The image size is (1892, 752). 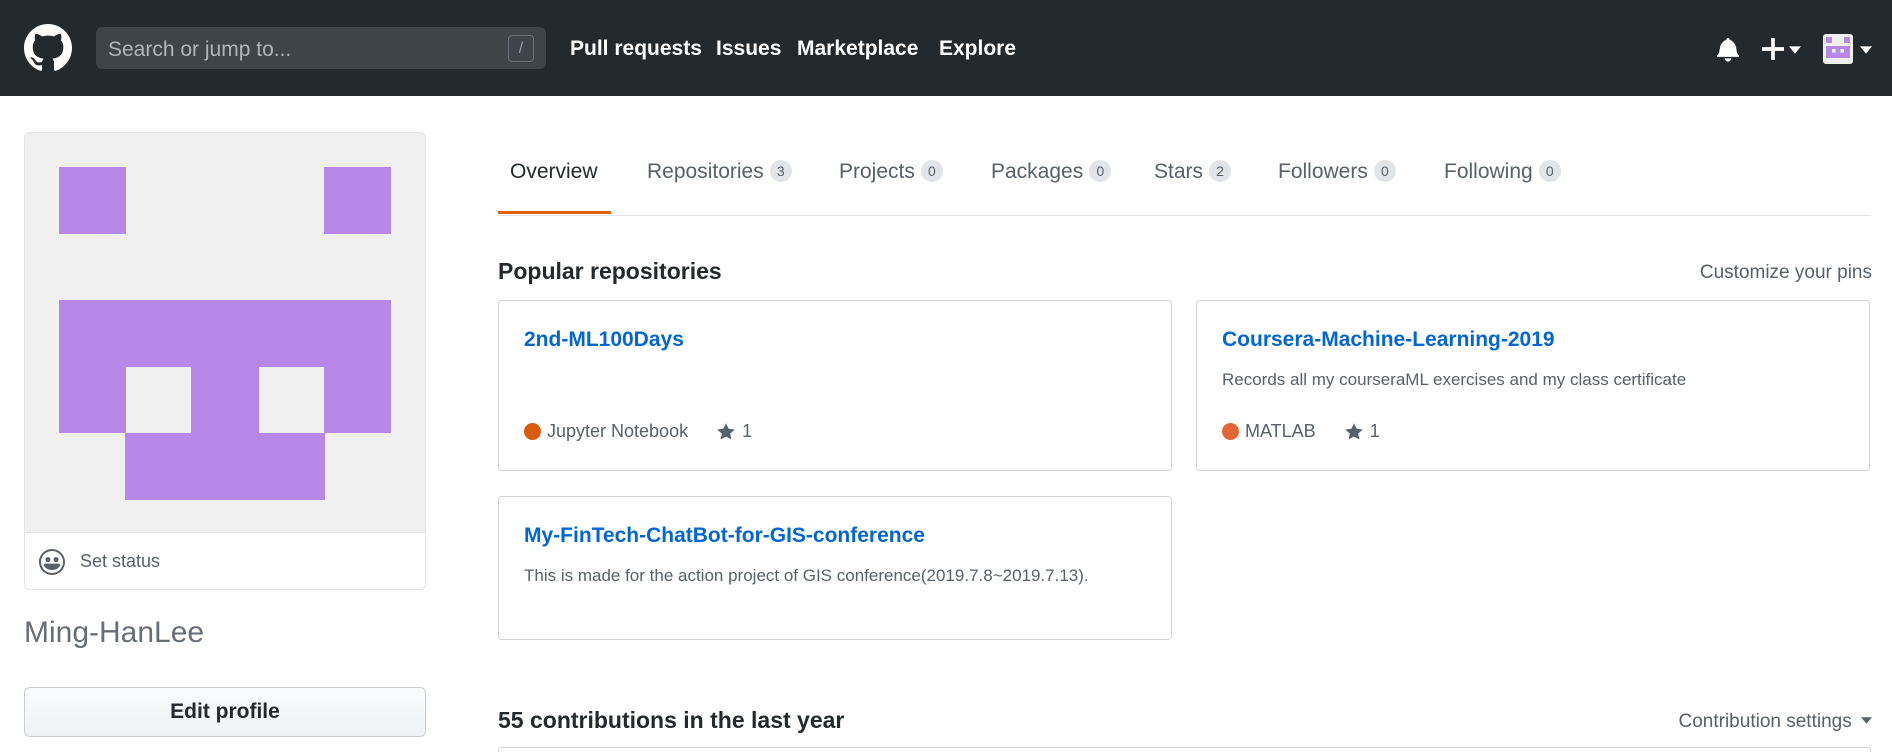 What do you see at coordinates (1728, 49) in the screenshot?
I see `bell-icon` at bounding box center [1728, 49].